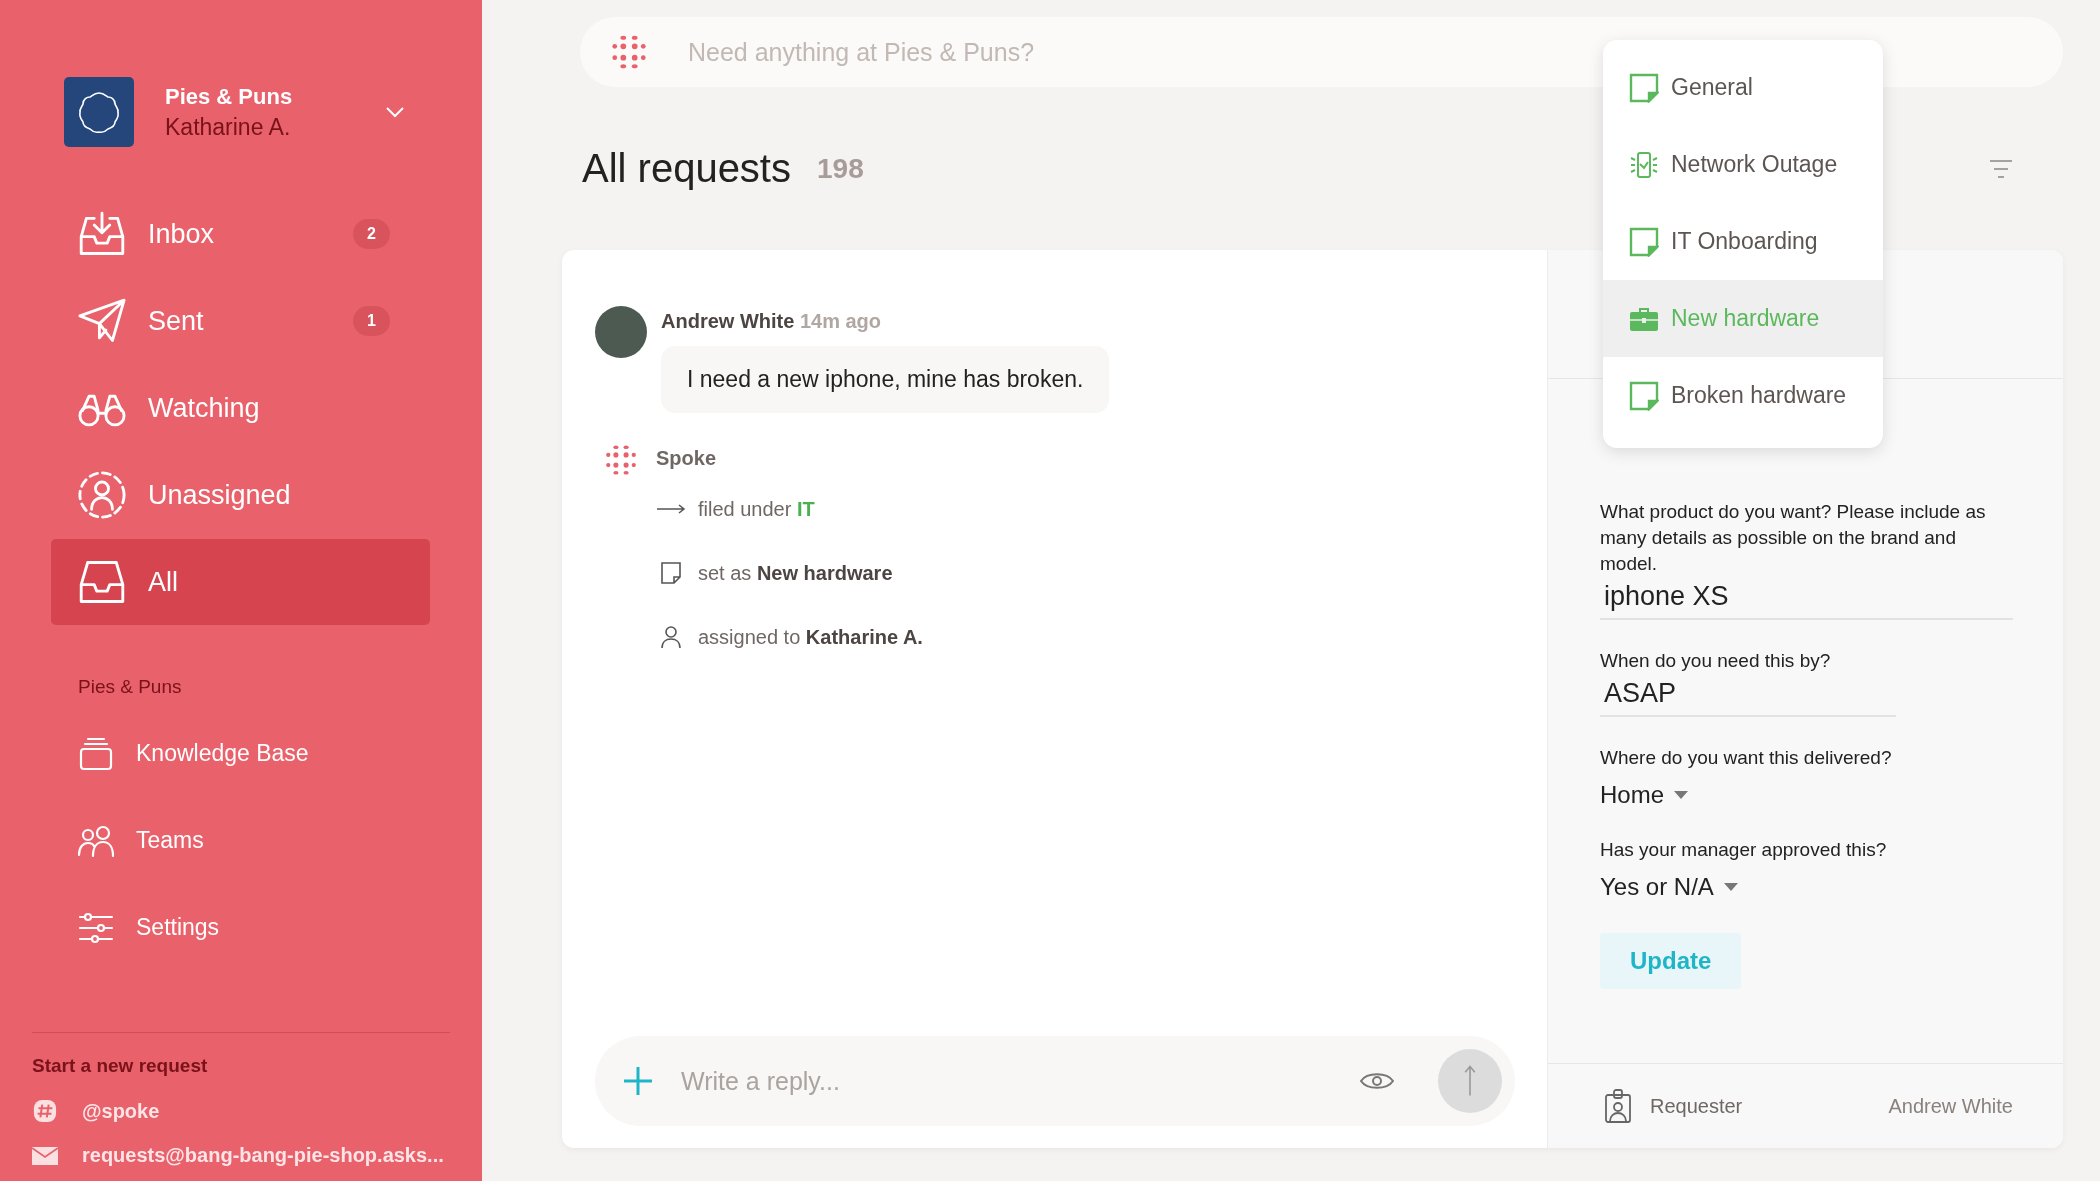 This screenshot has width=2100, height=1181. I want to click on arrow-up-icon, so click(1470, 1081).